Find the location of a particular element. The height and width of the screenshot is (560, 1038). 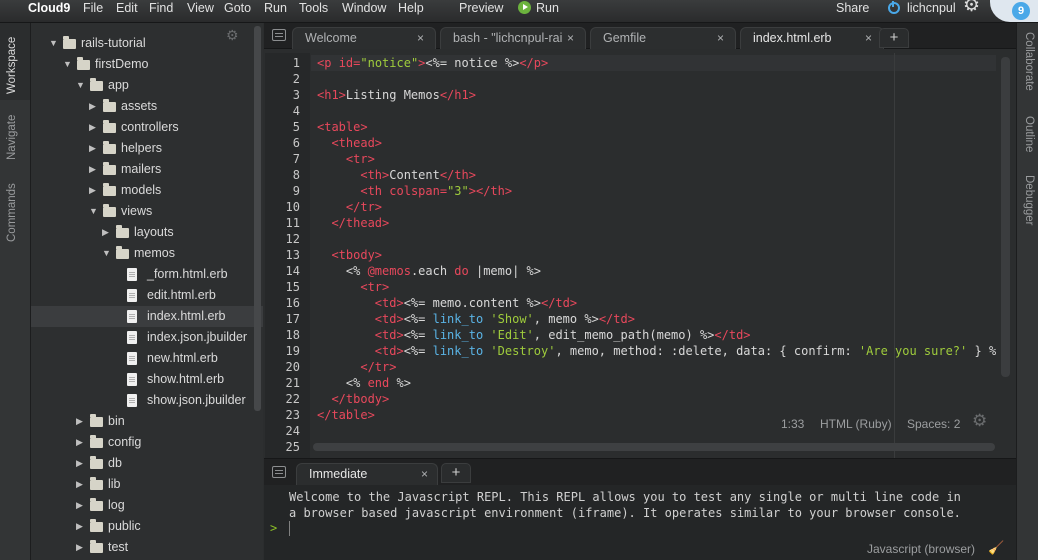

editor-vertical-scrollbar is located at coordinates (1005, 217).